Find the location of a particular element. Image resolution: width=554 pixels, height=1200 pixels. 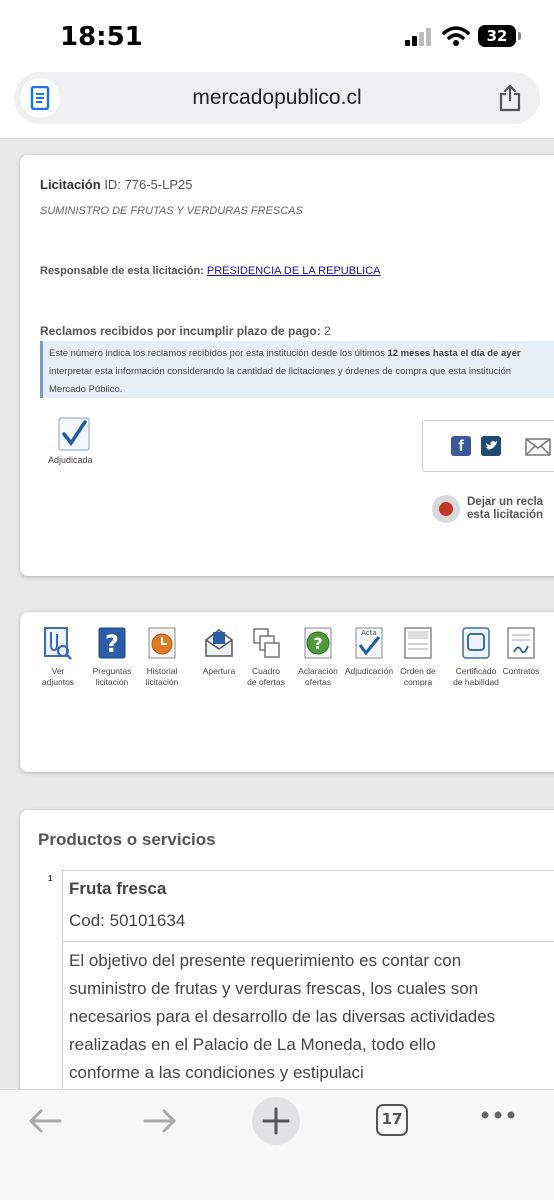

tool-label: de habilidad is located at coordinates (476, 682).